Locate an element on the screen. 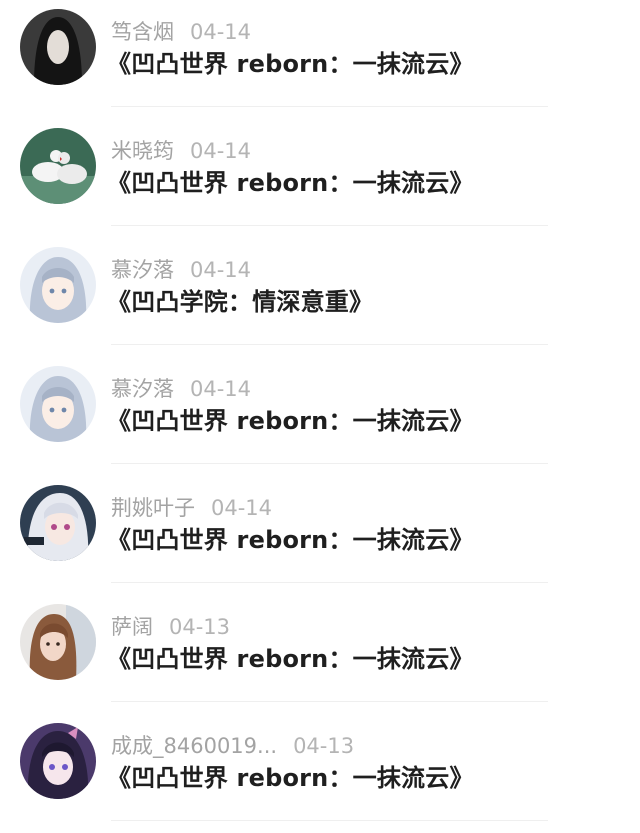 Image resolution: width=640 pixels, height=833 pixels. list-item: 笃含烟 04-14 《凹凸世界 reborn：一抹流云》 is located at coordinates (320, 59).